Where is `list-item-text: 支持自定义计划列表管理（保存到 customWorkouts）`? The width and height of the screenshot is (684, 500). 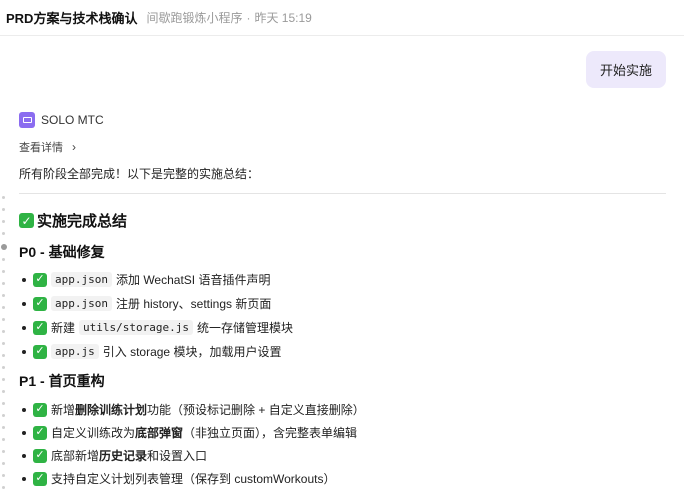
list-item-text: 支持自定义计划列表管理（保存到 customWorkouts） is located at coordinates (193, 479).